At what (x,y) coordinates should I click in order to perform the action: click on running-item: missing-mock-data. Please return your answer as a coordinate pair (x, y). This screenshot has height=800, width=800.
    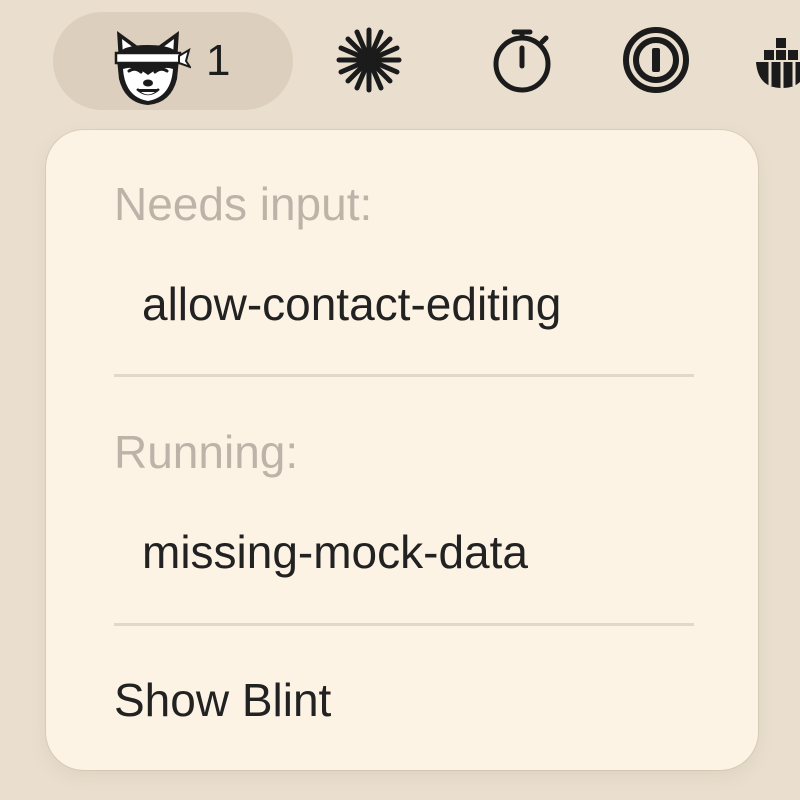
    Looking at the image, I should click on (335, 552).